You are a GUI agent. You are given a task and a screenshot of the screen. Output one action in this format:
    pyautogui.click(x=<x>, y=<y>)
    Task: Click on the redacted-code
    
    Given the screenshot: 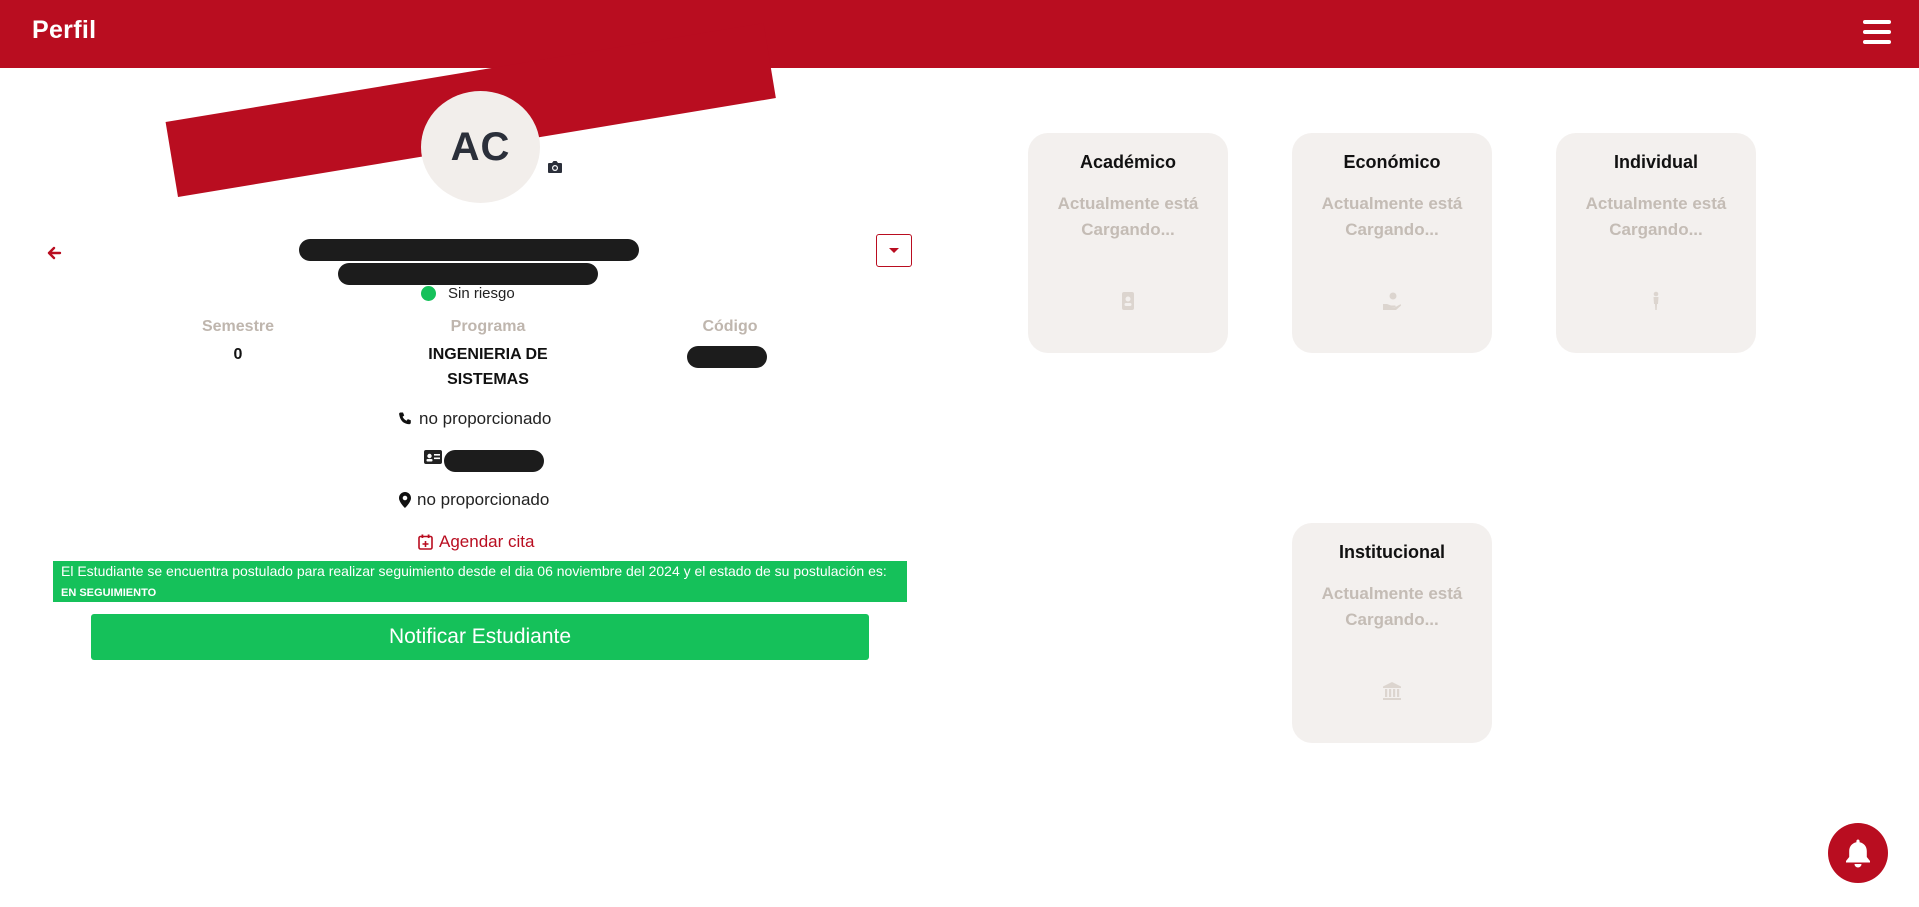 What is the action you would take?
    pyautogui.click(x=727, y=357)
    